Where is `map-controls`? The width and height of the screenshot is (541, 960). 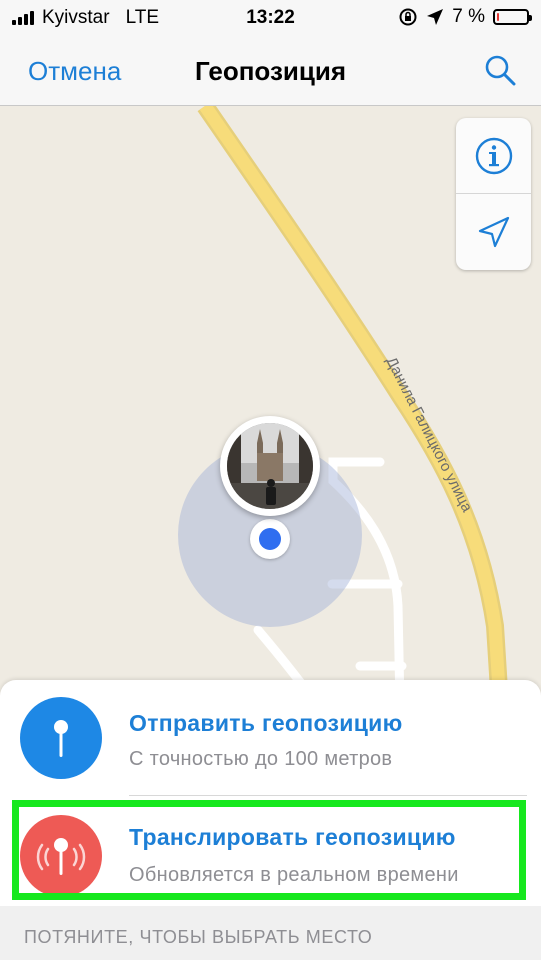
map-controls is located at coordinates (493, 194).